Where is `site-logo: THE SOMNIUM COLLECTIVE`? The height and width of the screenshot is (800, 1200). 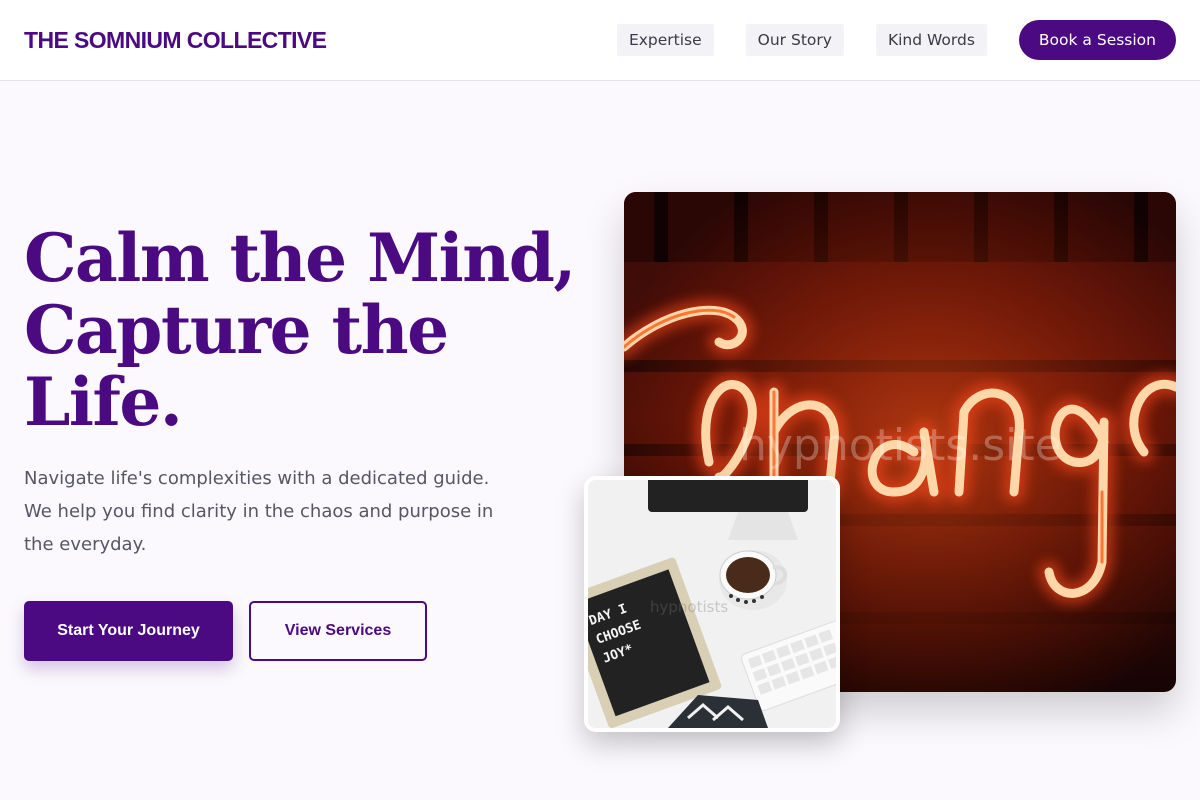
site-logo: THE SOMNIUM COLLECTIVE is located at coordinates (175, 40).